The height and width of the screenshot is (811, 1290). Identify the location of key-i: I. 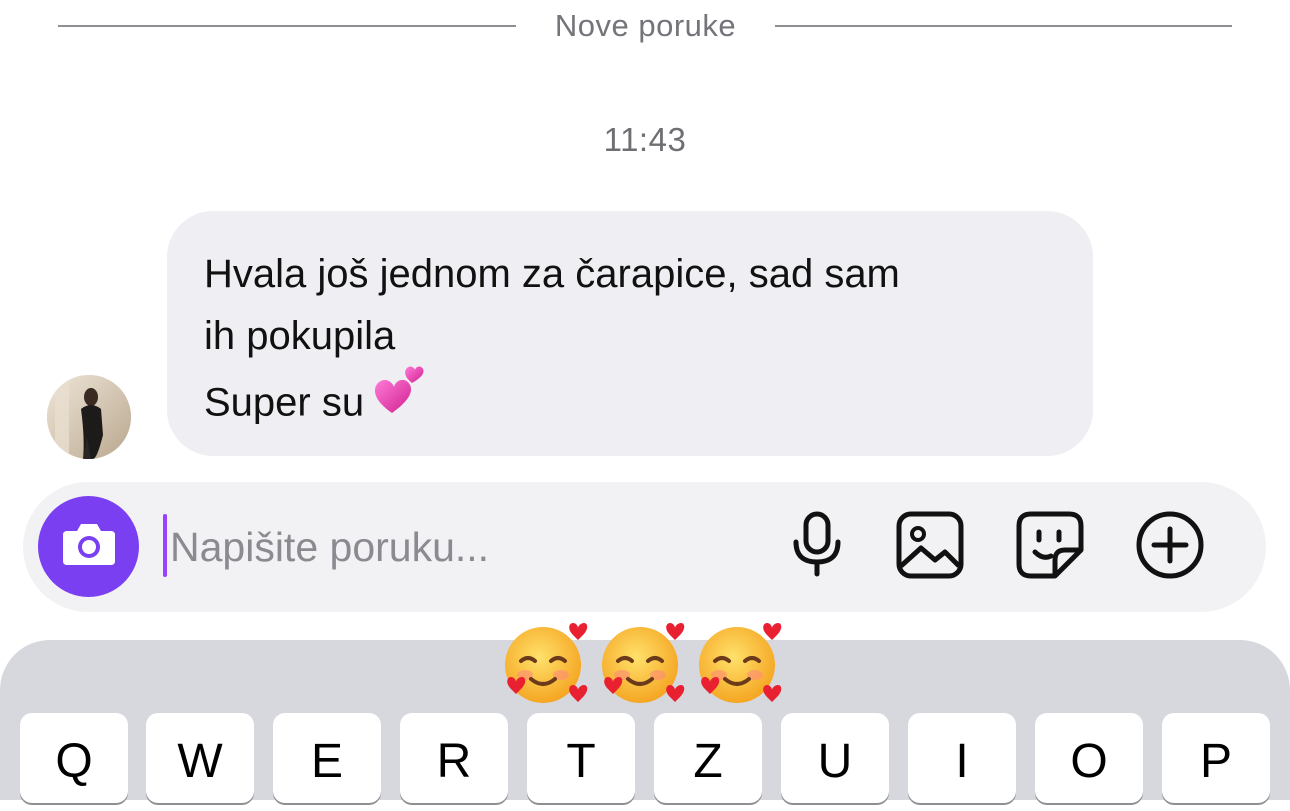
(962, 758).